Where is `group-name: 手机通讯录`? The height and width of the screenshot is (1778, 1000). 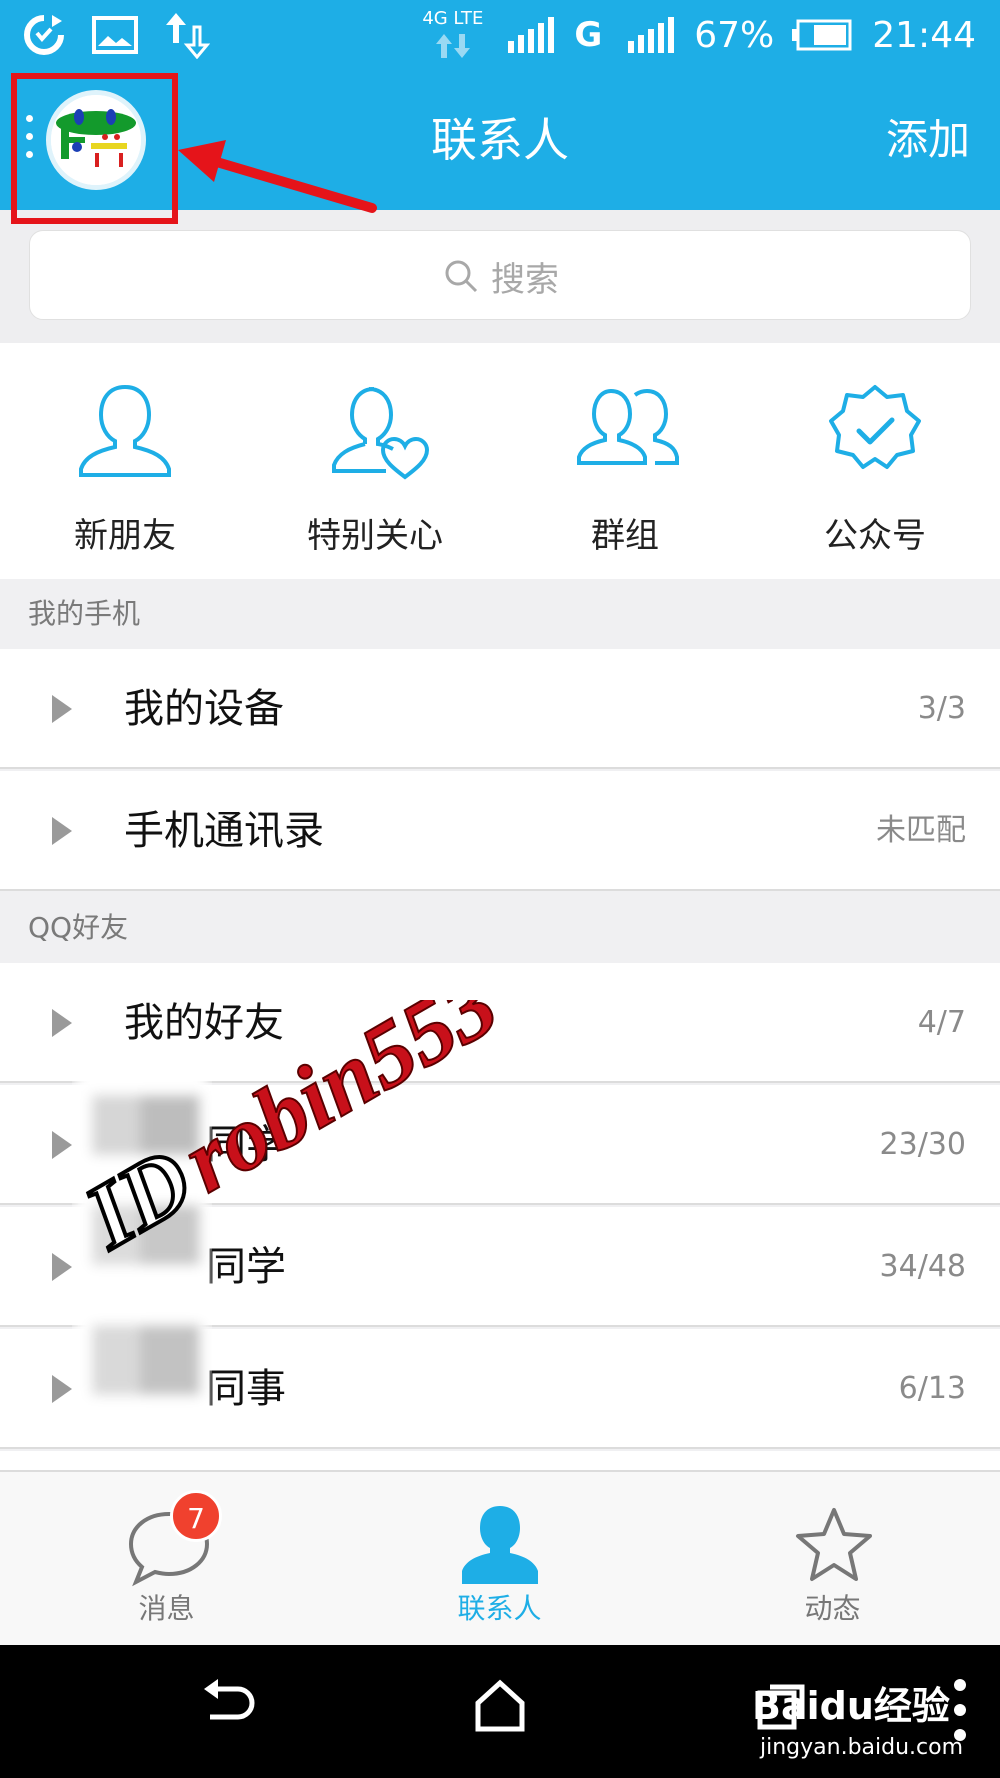 group-name: 手机通讯录 is located at coordinates (224, 831).